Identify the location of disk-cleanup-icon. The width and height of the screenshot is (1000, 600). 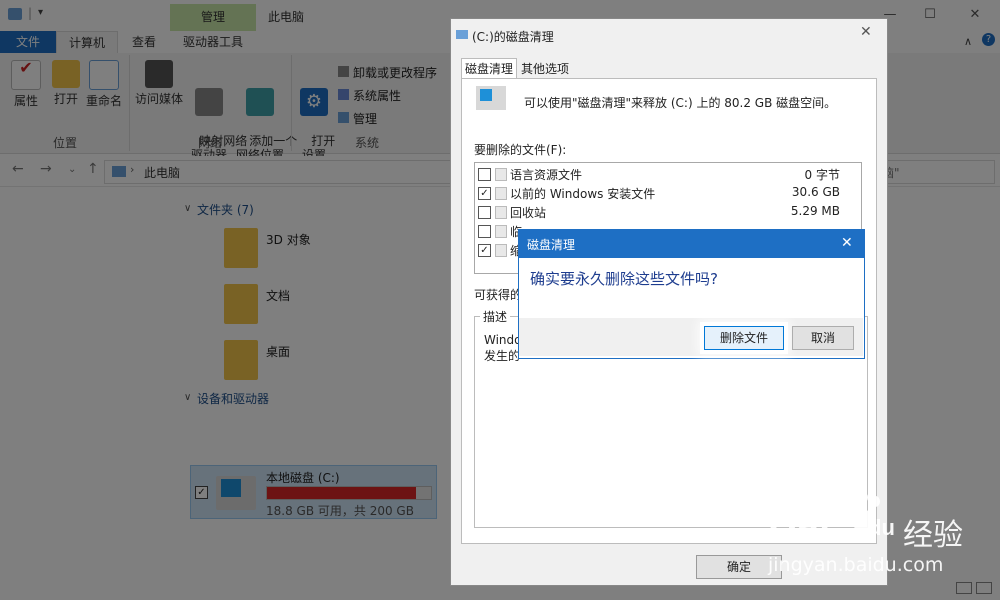
(462, 34).